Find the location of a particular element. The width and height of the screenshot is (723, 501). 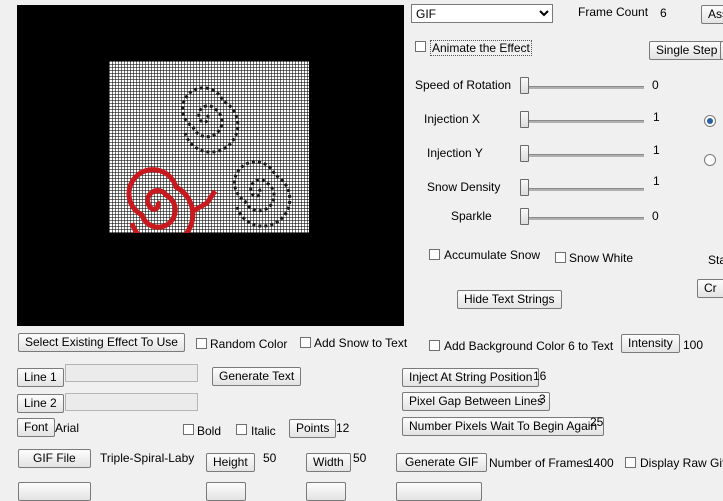

number-of-frames-label: Number of Frames is located at coordinates (539, 463).